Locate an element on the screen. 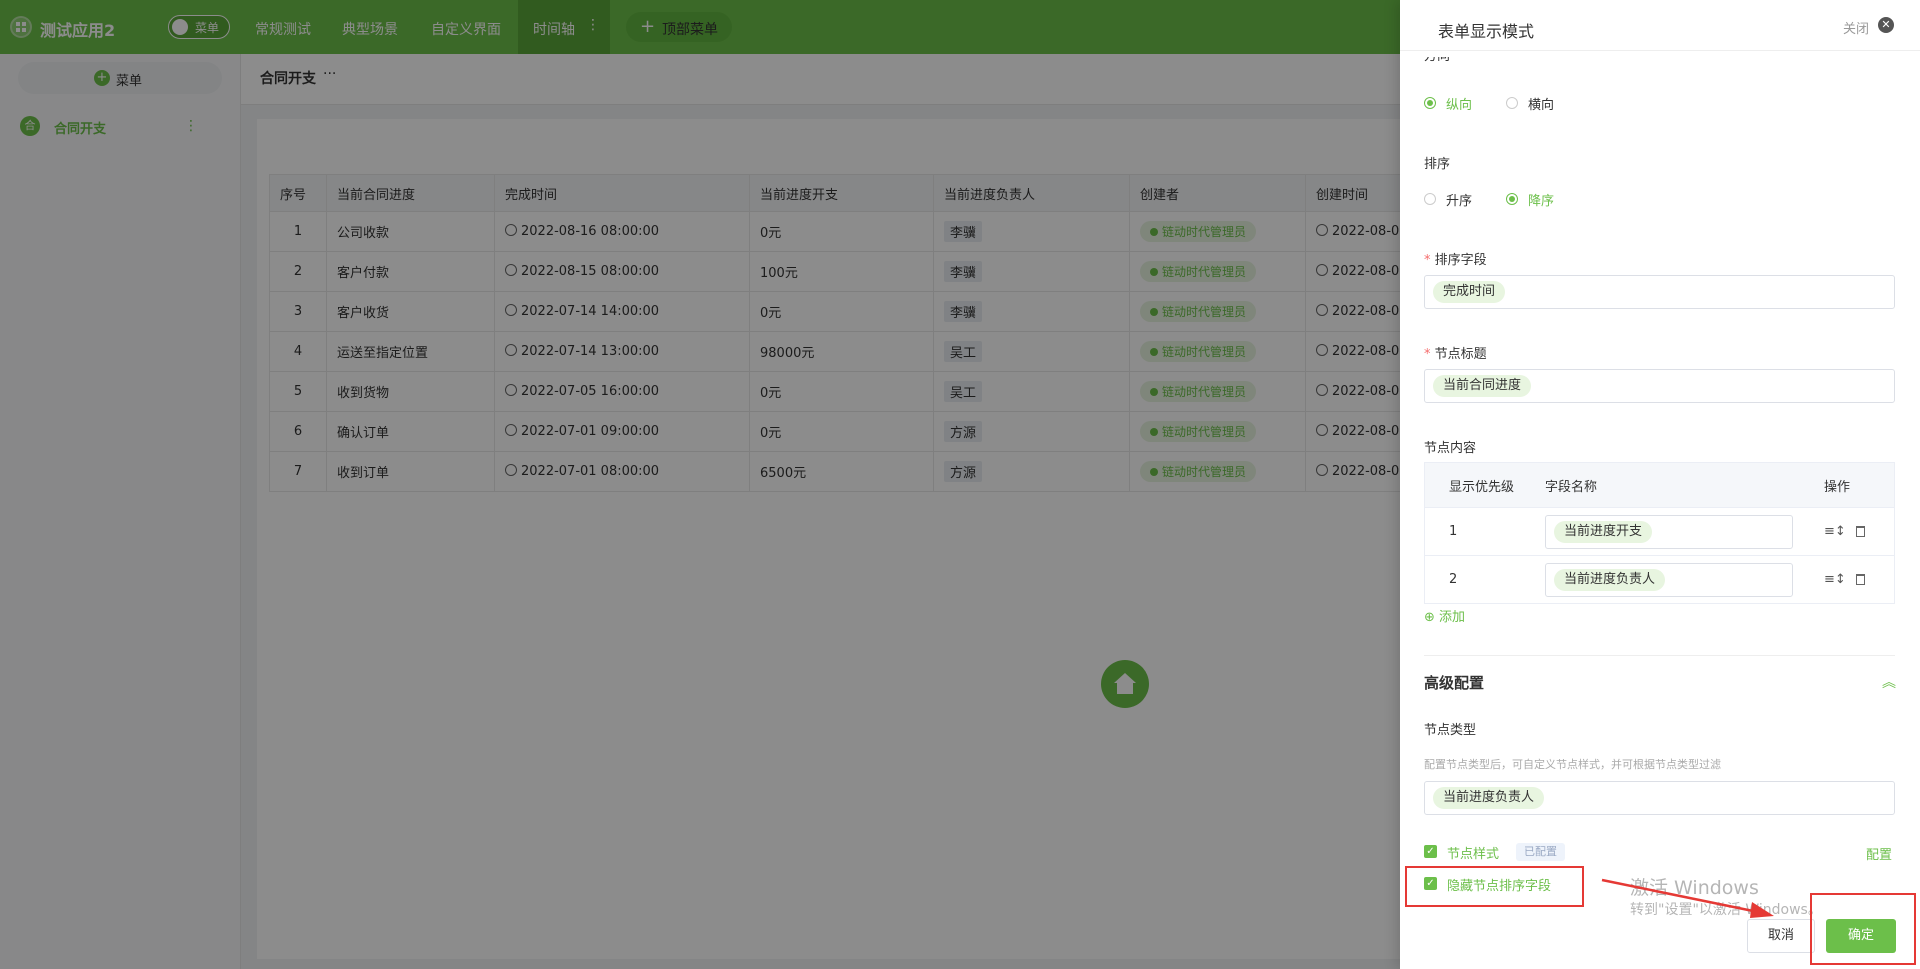  drawer-title: 表单显示模式 is located at coordinates (1486, 31).